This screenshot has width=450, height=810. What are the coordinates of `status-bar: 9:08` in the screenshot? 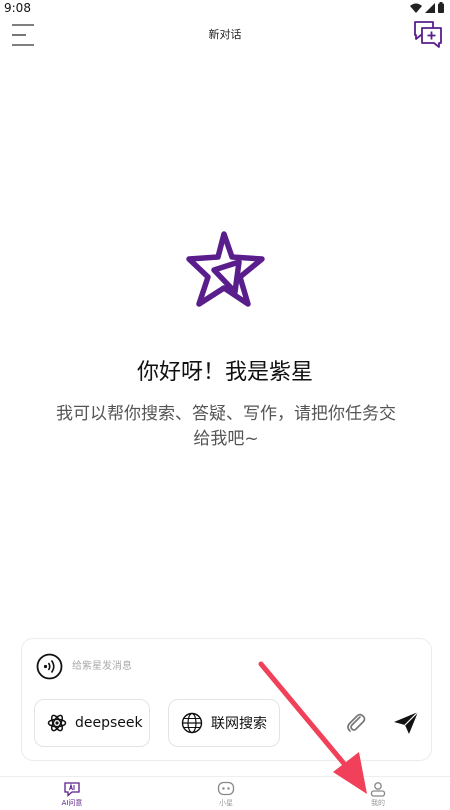 It's located at (225, 8).